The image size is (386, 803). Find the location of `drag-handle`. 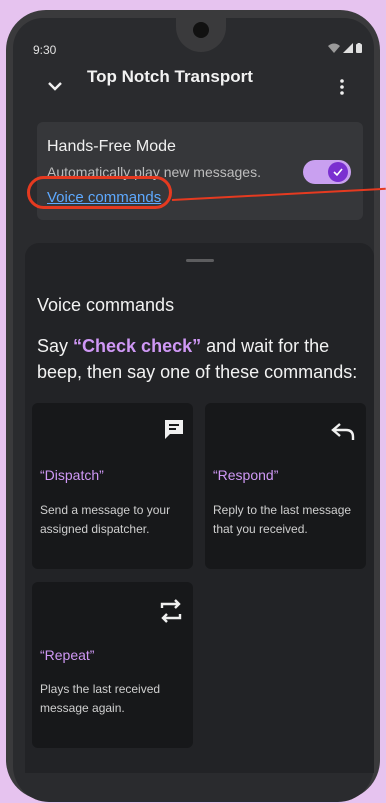

drag-handle is located at coordinates (200, 260).